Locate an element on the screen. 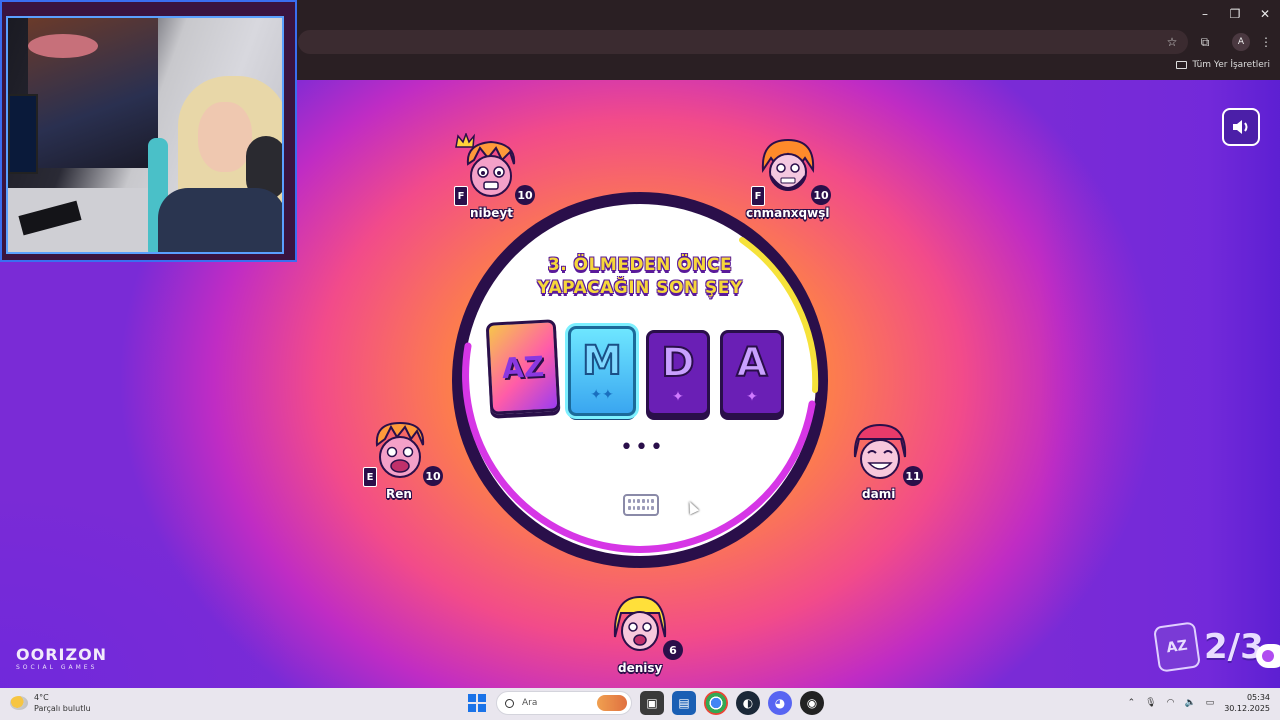  chrome-icon is located at coordinates (716, 703).